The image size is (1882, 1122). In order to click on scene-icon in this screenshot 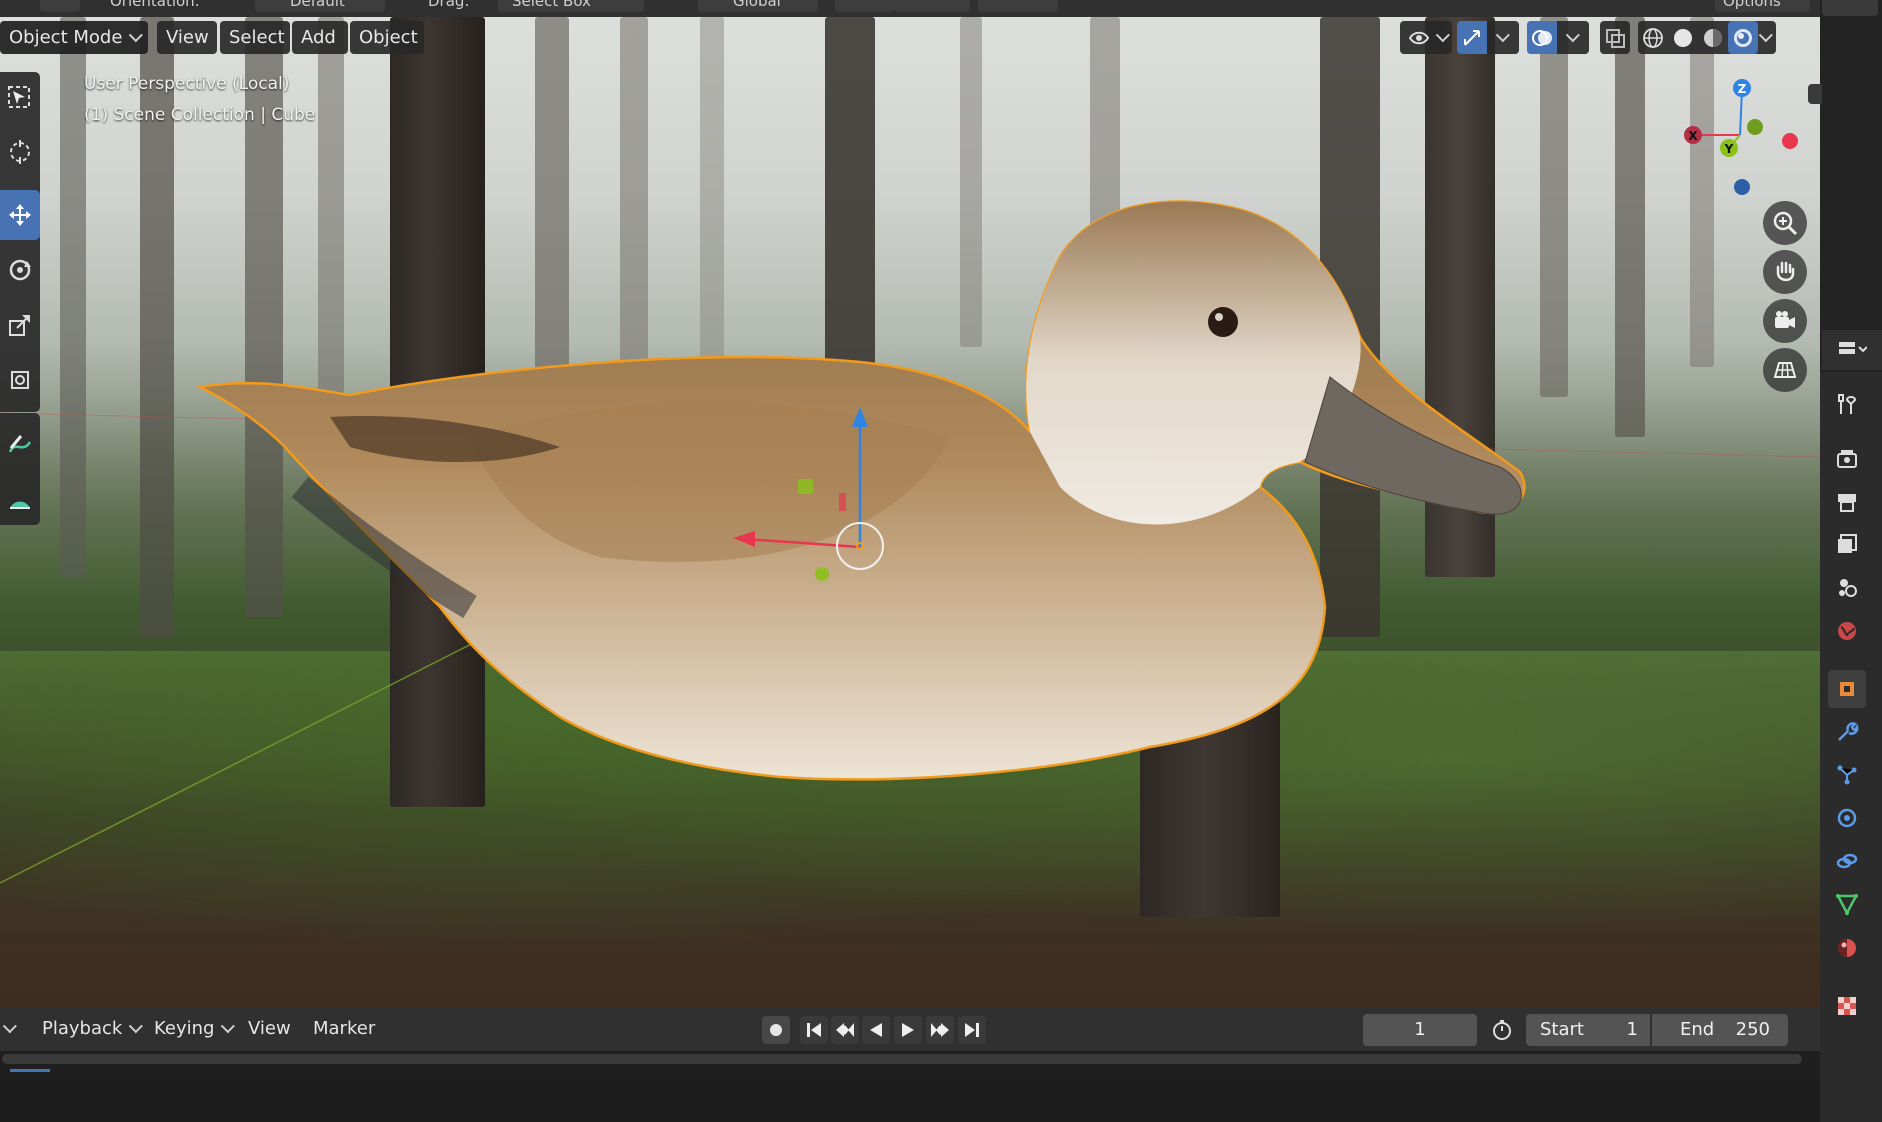, I will do `click(1847, 587)`.